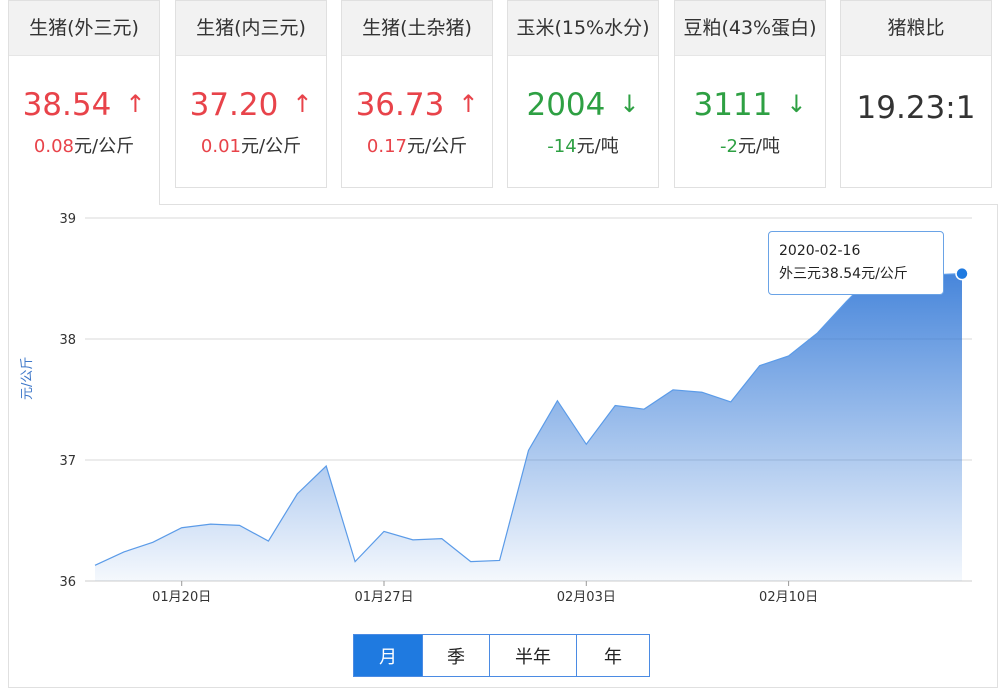  Describe the element at coordinates (456, 655) in the screenshot. I see `range-button-1: 季` at that location.